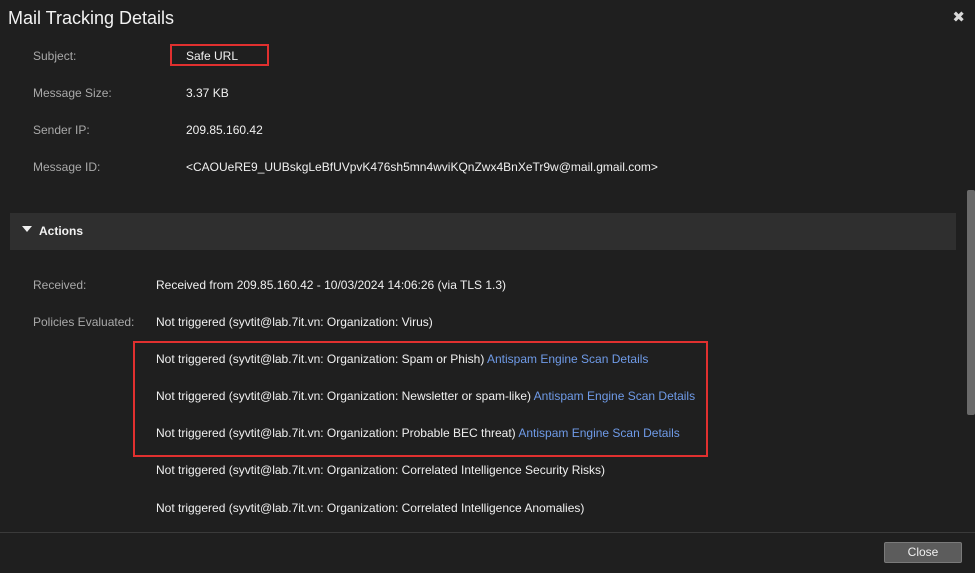  Describe the element at coordinates (224, 130) in the screenshot. I see `sender-ip-value: 209.85.160.42` at that location.